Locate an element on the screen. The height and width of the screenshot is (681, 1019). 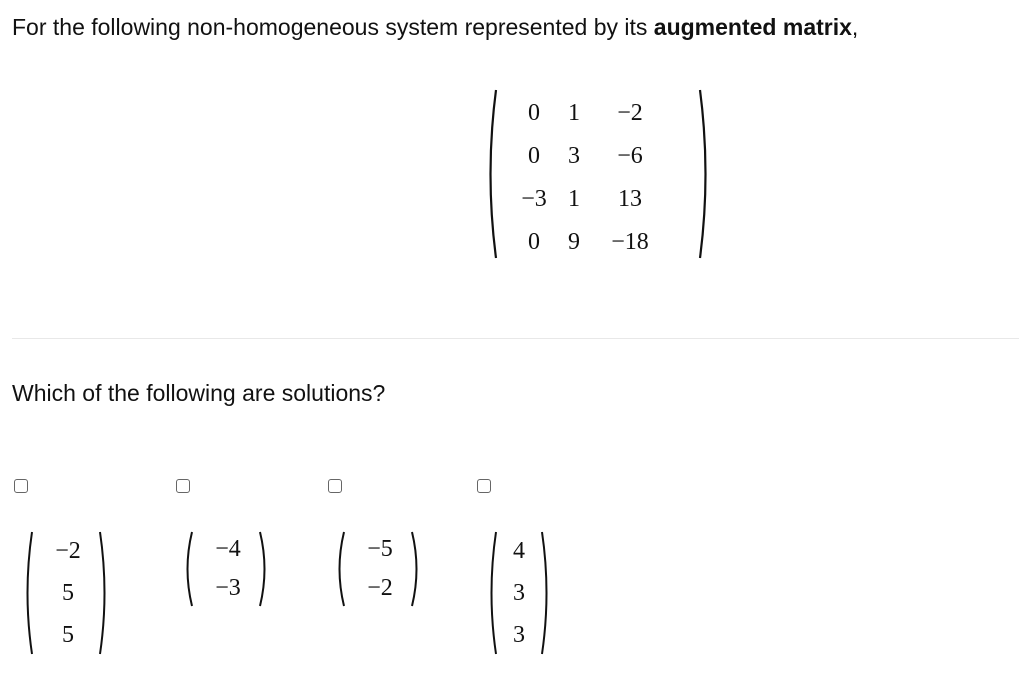
question-text: Which of the following are solutions? is located at coordinates (199, 393).